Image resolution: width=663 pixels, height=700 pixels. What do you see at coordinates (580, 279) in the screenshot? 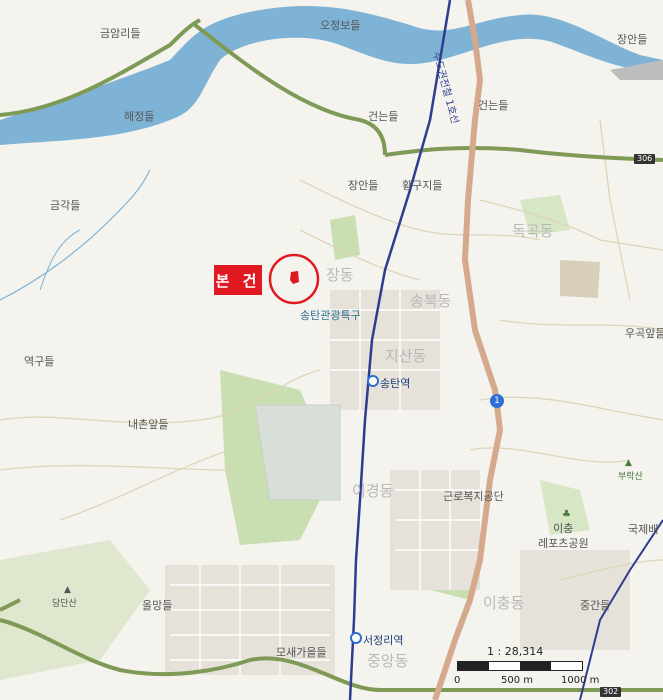
I see `hill-area` at bounding box center [580, 279].